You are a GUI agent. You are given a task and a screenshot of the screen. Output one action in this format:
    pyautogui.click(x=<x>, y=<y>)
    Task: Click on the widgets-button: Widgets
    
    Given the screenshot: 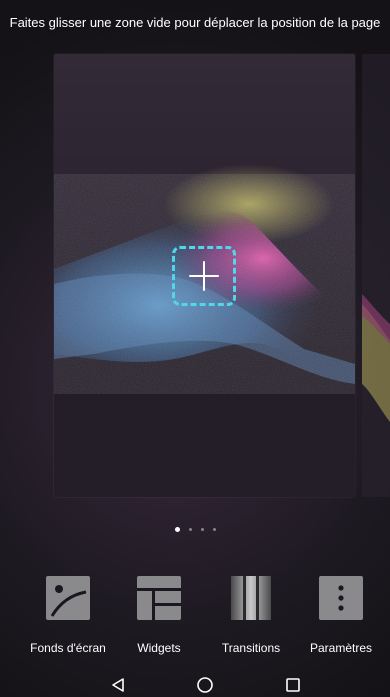 What is the action you would take?
    pyautogui.click(x=159, y=613)
    